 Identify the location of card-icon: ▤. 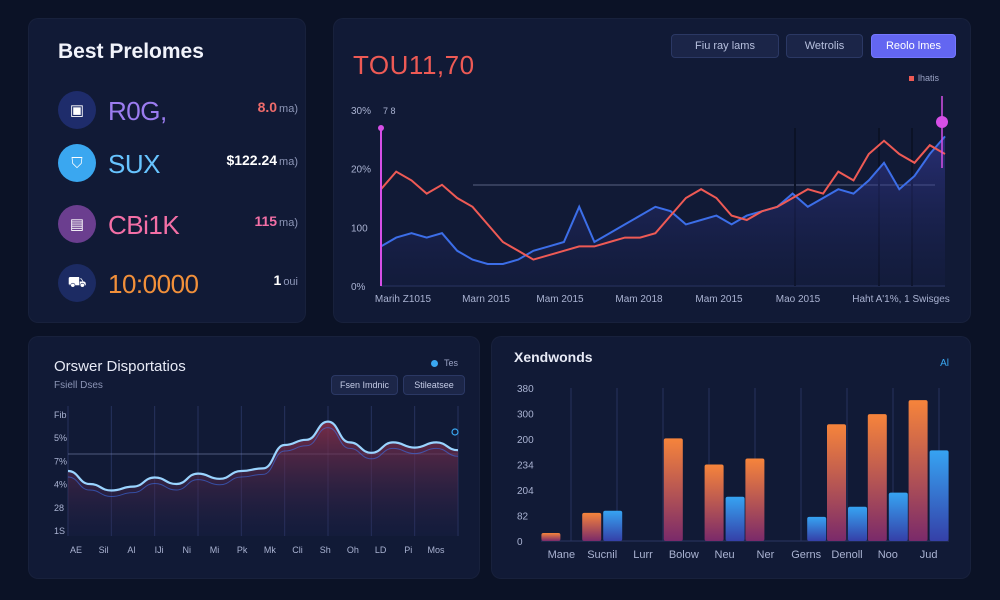
(77, 224).